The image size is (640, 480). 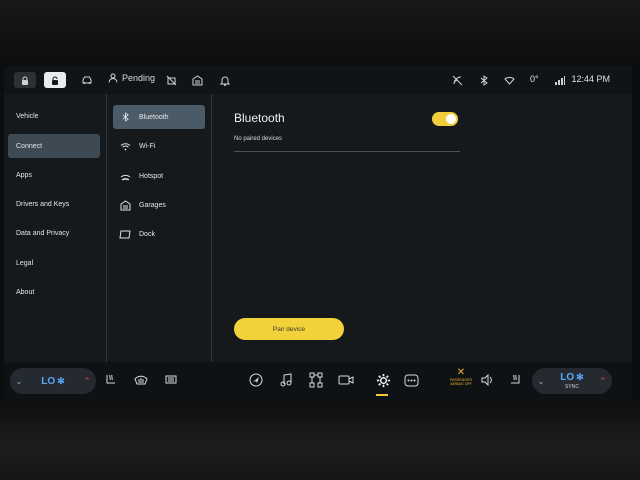 I want to click on driver-temp-value: LO, so click(x=48, y=381).